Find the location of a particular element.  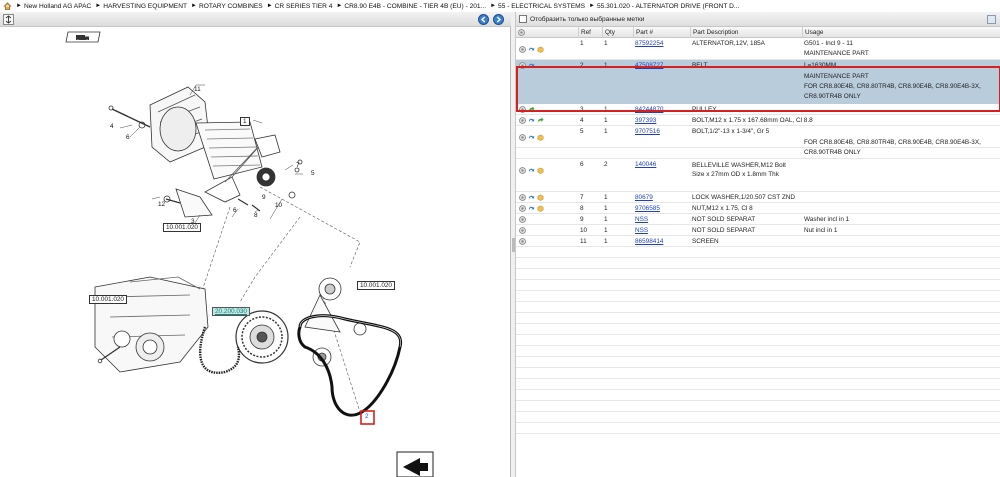

options-icon is located at coordinates (991, 19).